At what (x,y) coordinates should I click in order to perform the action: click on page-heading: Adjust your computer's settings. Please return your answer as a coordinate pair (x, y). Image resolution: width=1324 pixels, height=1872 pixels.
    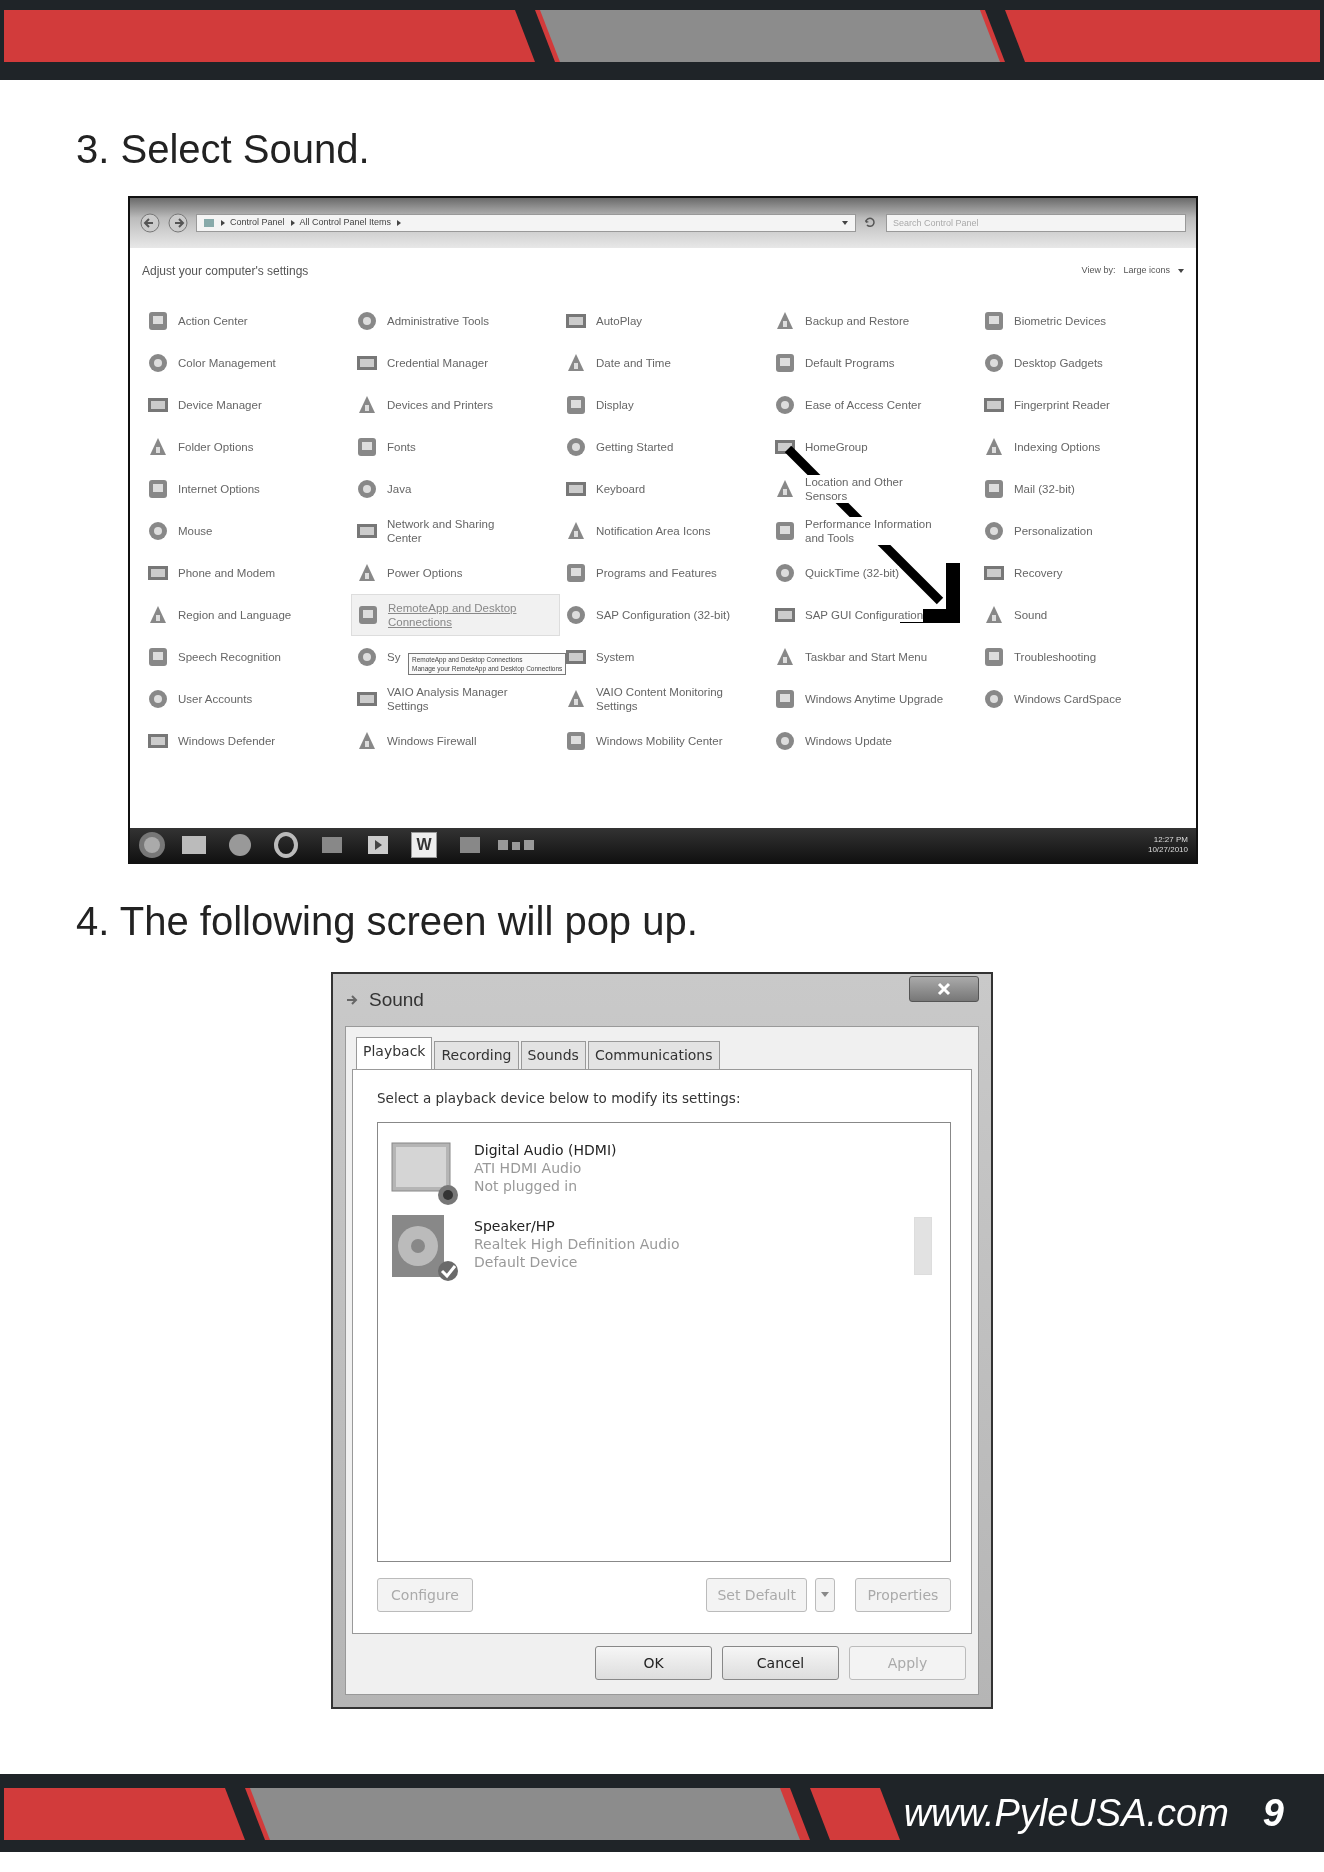
    Looking at the image, I should click on (225, 271).